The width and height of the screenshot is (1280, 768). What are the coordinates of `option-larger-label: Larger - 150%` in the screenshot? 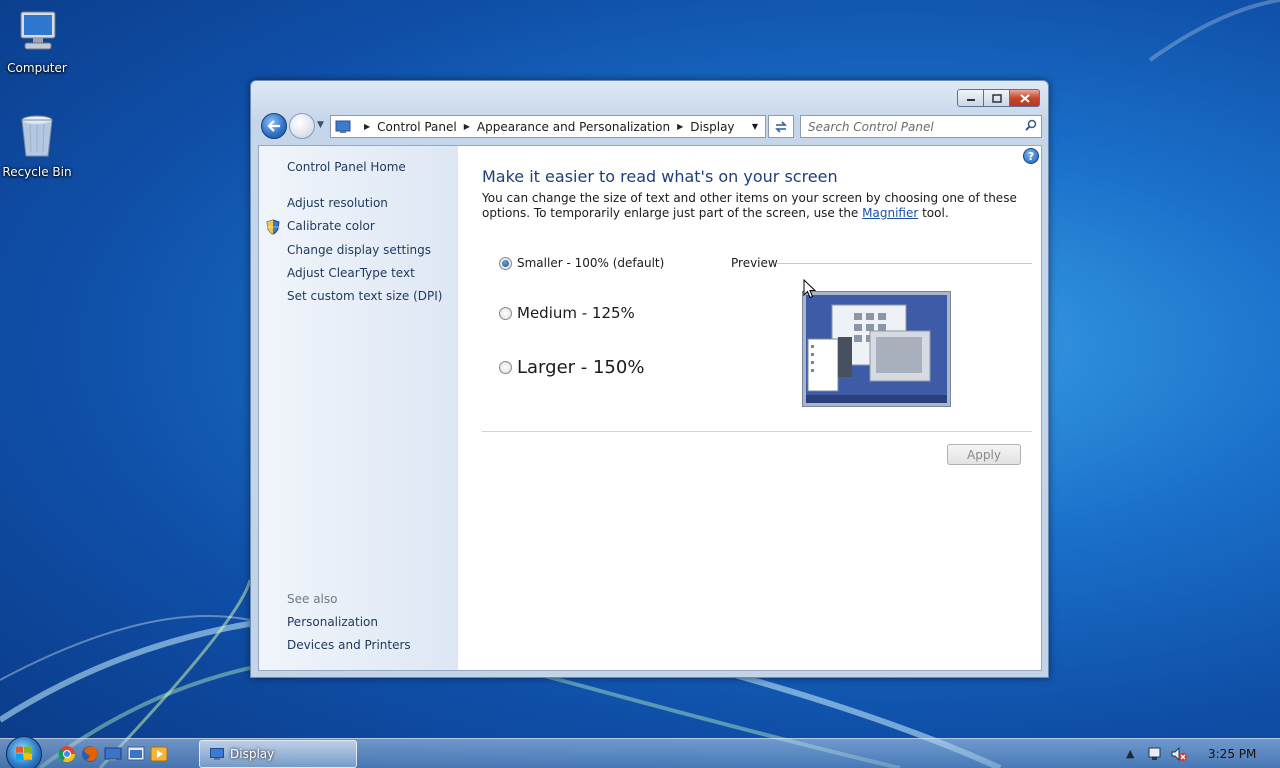 It's located at (581, 367).